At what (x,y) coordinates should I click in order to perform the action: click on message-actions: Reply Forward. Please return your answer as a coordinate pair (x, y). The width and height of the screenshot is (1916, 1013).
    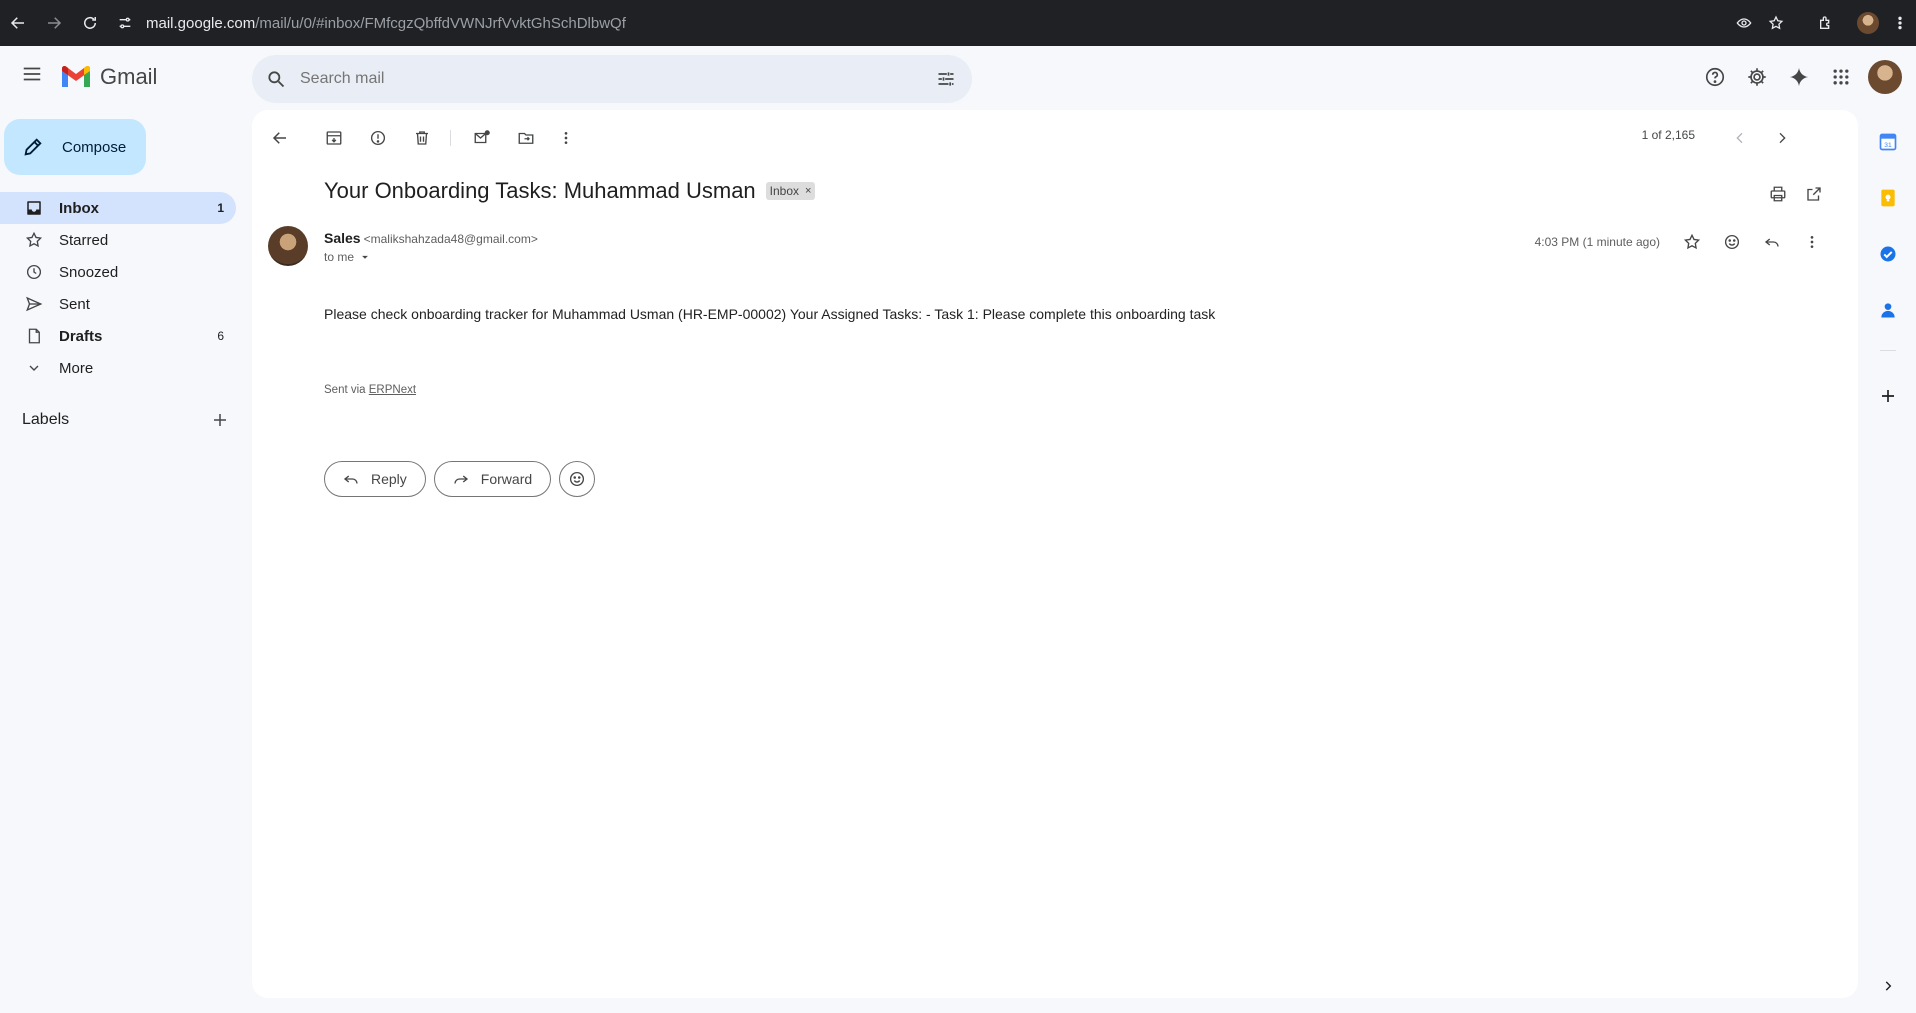
    Looking at the image, I should click on (460, 479).